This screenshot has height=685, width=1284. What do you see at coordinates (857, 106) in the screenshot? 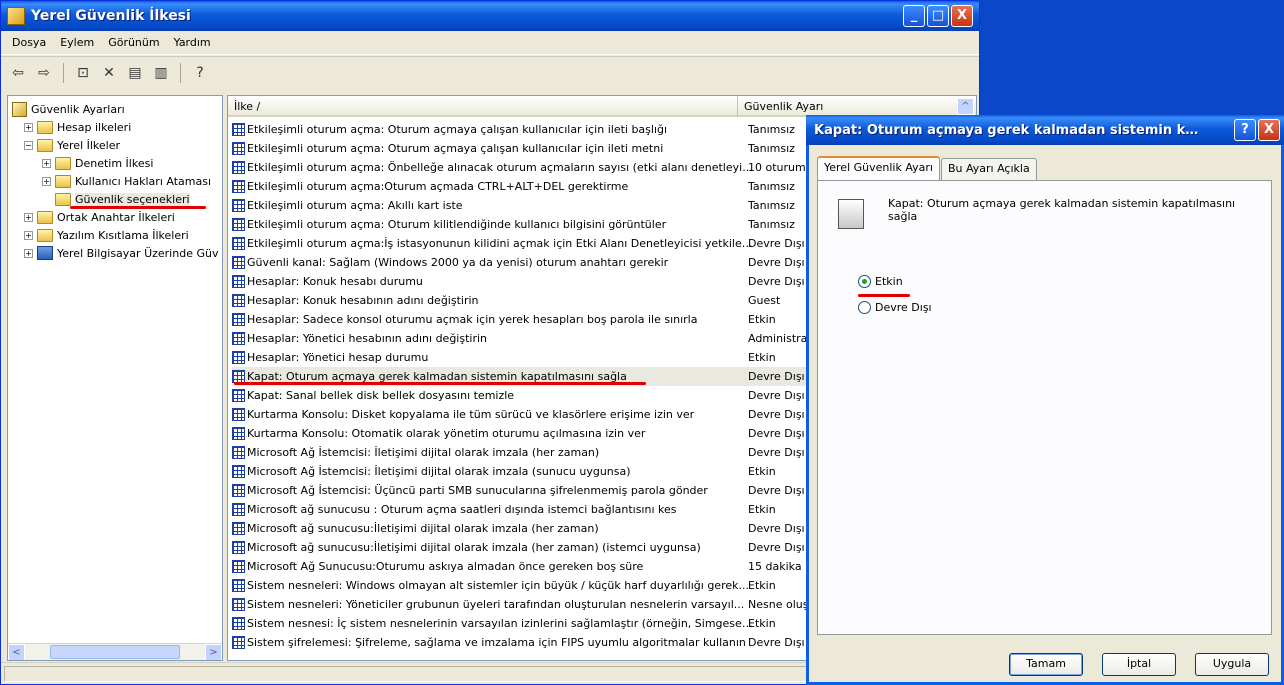
I see `column-header-setting: Güvenlik Ayarı` at bounding box center [857, 106].